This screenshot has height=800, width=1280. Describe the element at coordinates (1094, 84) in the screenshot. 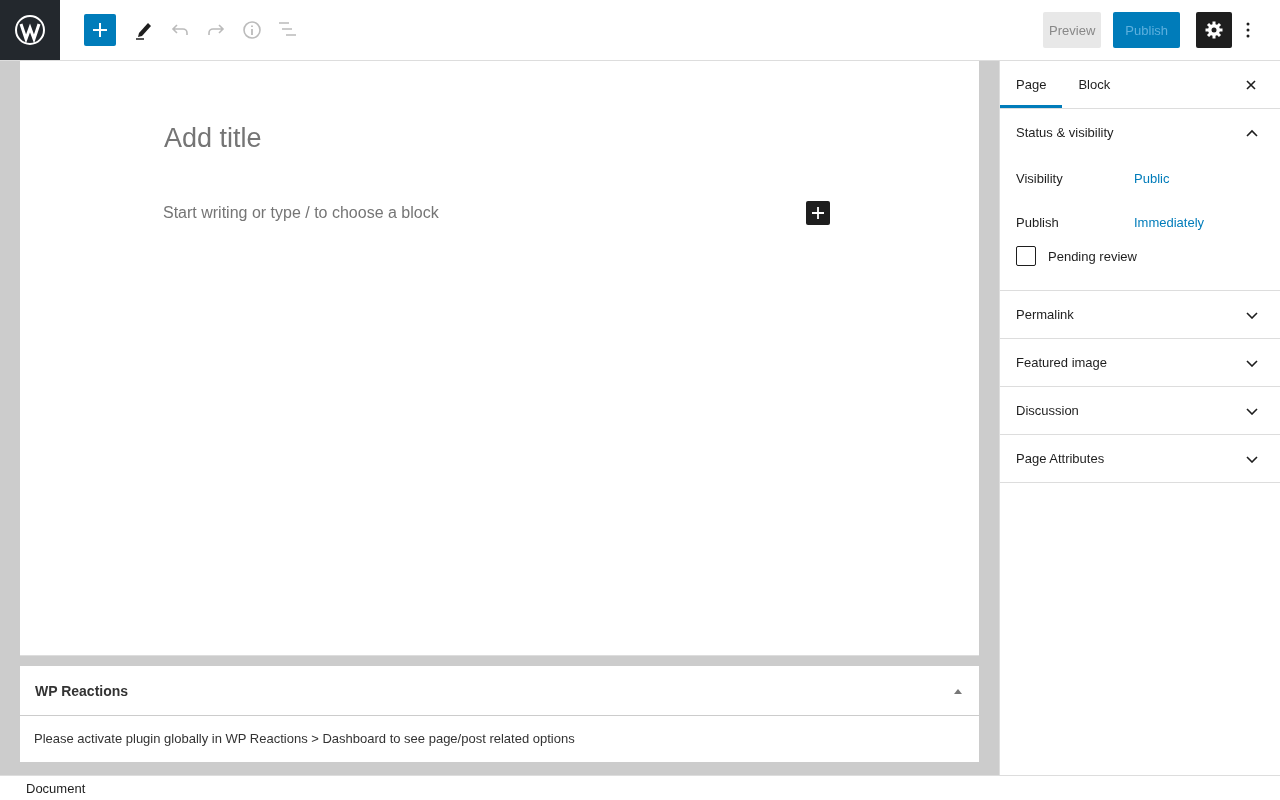

I see `sidebar-tab: Block` at that location.